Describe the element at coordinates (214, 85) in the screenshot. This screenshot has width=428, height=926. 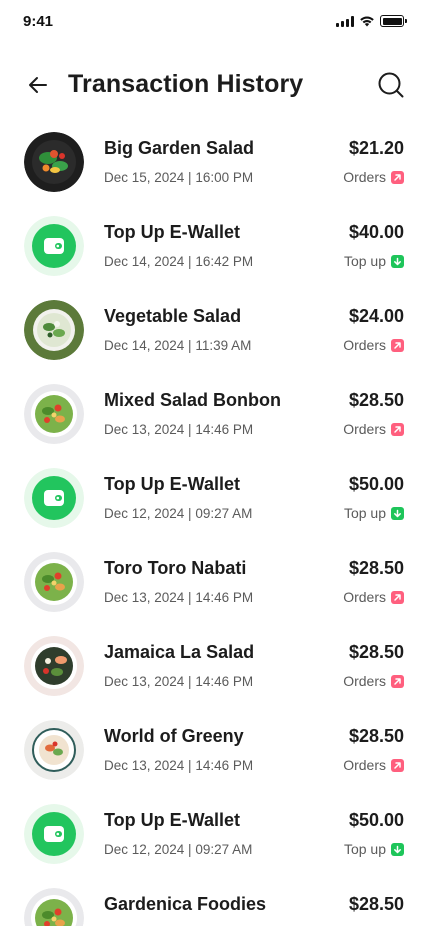
I see `header: Transaction History` at that location.